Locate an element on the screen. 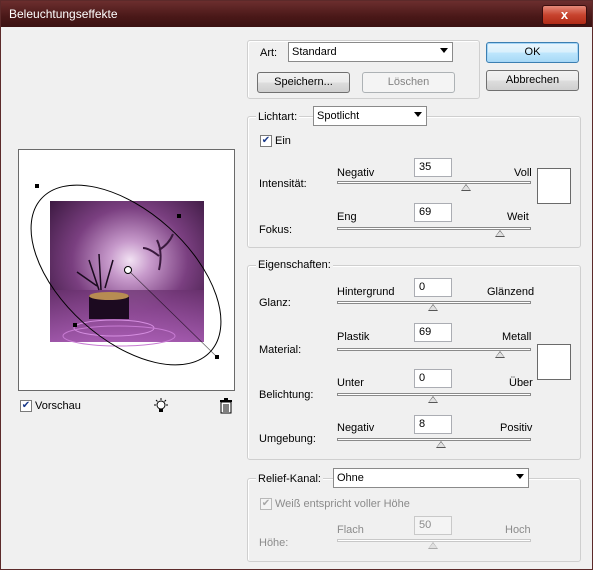  style-value: Standard is located at coordinates (314, 52).